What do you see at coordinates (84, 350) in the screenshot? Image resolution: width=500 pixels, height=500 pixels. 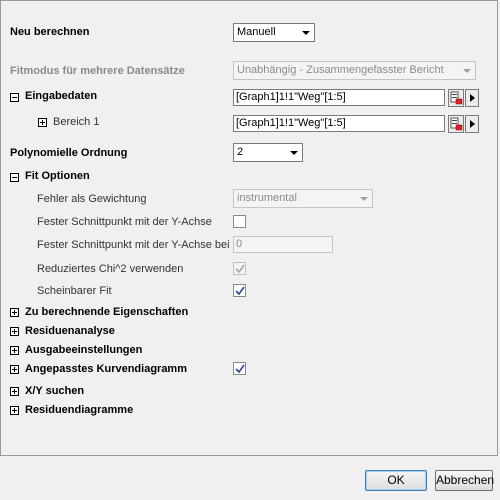 I see `ausgabe-label: Ausgabeeinstellungen` at bounding box center [84, 350].